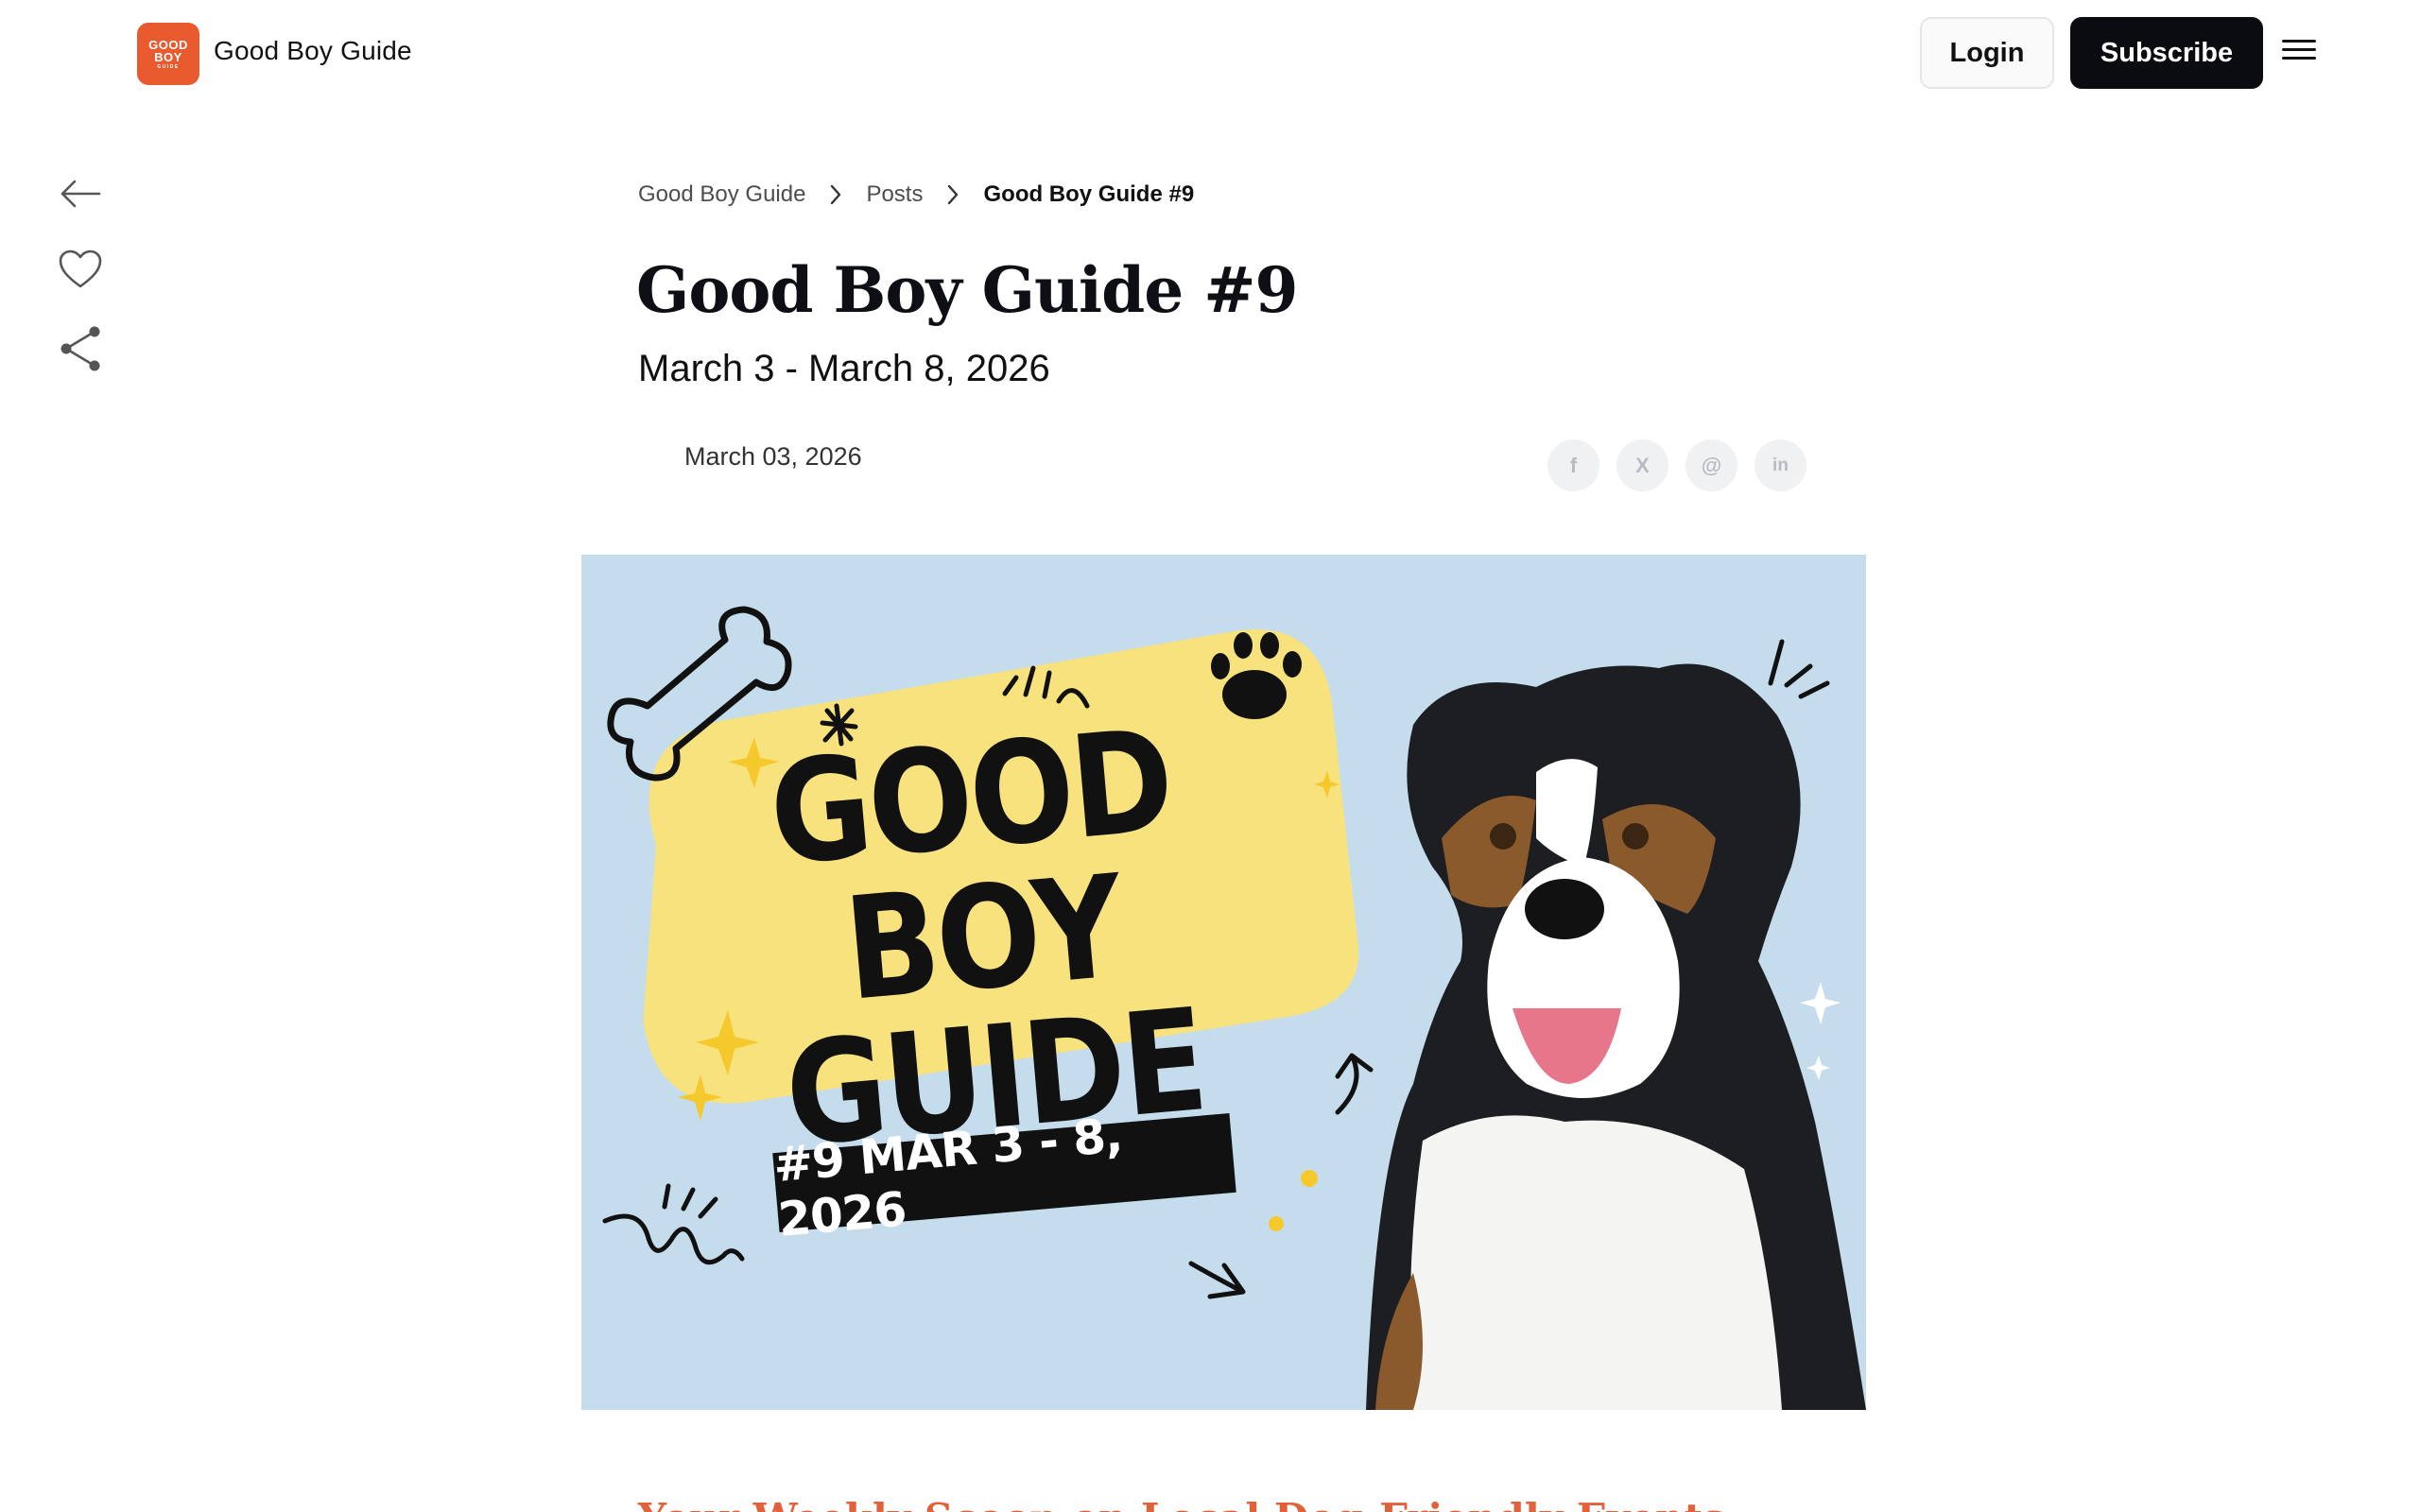 The width and height of the screenshot is (2420, 1512). I want to click on breadcrumb-home: Good Boy Guide, so click(721, 194).